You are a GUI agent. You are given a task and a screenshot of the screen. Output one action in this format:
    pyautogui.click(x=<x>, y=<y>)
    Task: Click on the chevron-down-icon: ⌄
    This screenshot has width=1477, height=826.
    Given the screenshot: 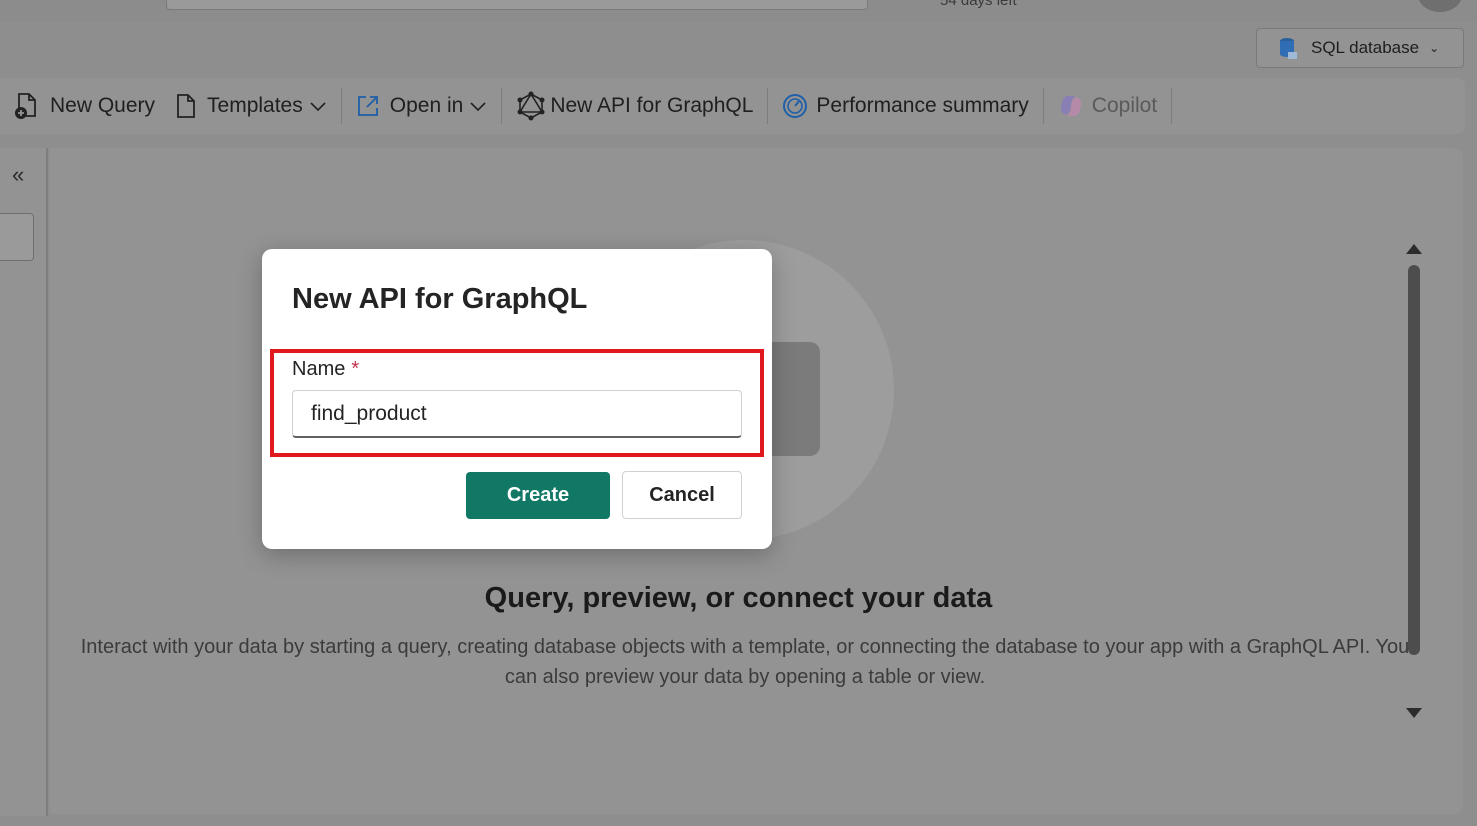 What is the action you would take?
    pyautogui.click(x=1434, y=48)
    